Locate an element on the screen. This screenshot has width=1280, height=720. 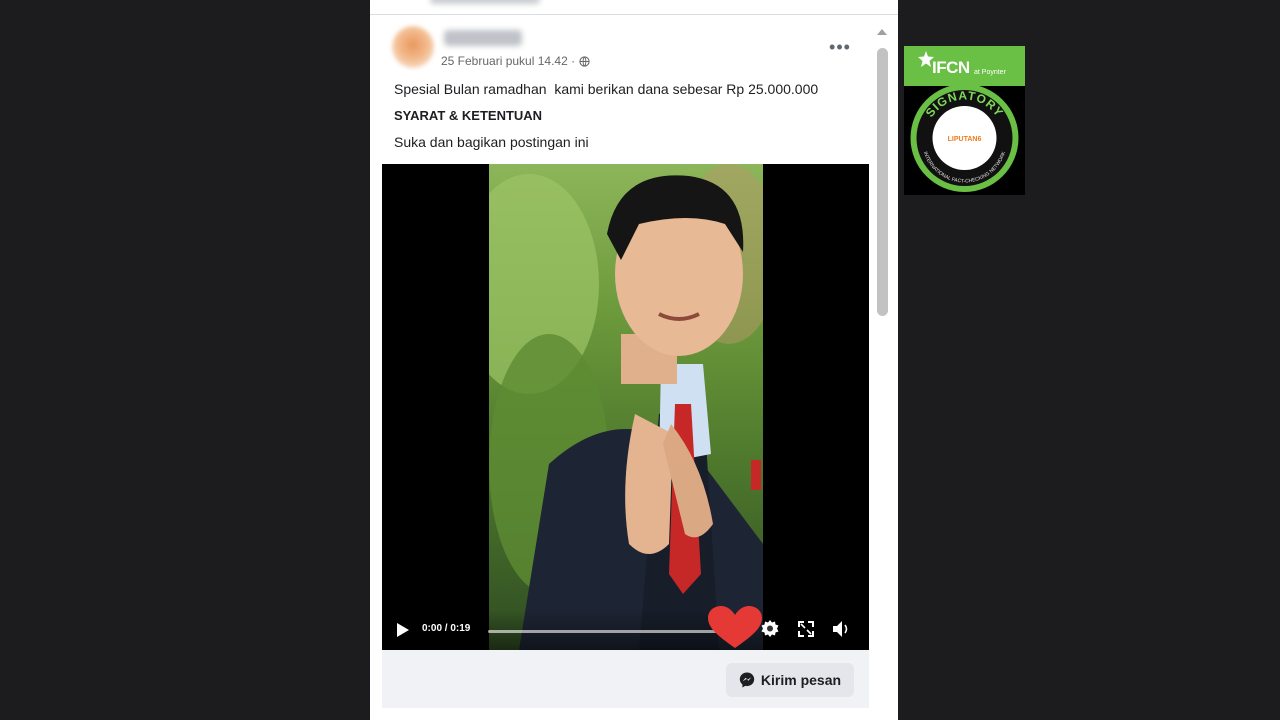
post-meta: 25 Februari pukul 14.42 · is located at coordinates (515, 61).